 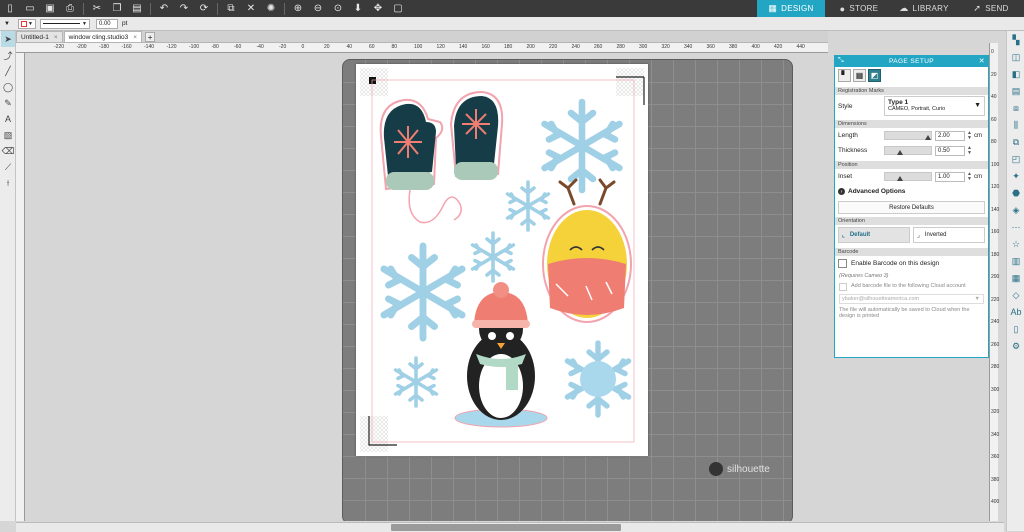 I want to click on library-icon: ▥, so click(x=1016, y=261).